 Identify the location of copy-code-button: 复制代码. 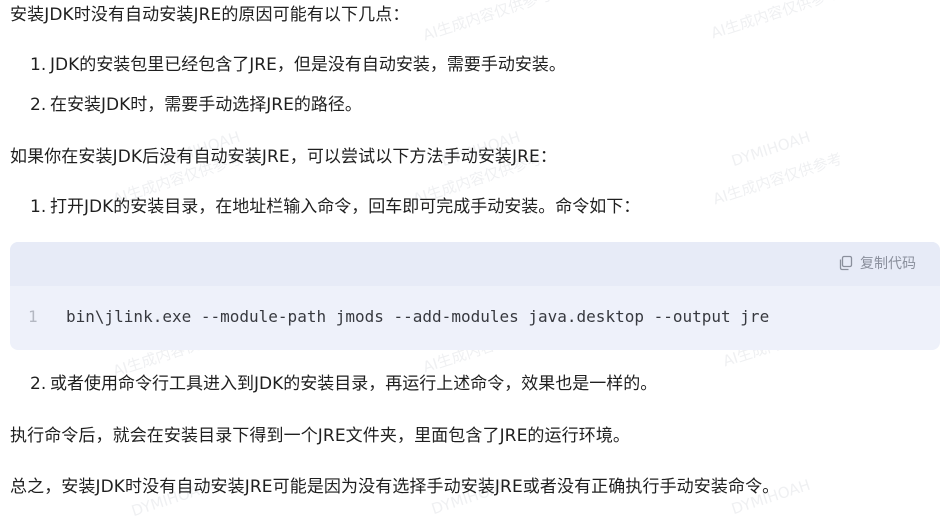
(877, 264).